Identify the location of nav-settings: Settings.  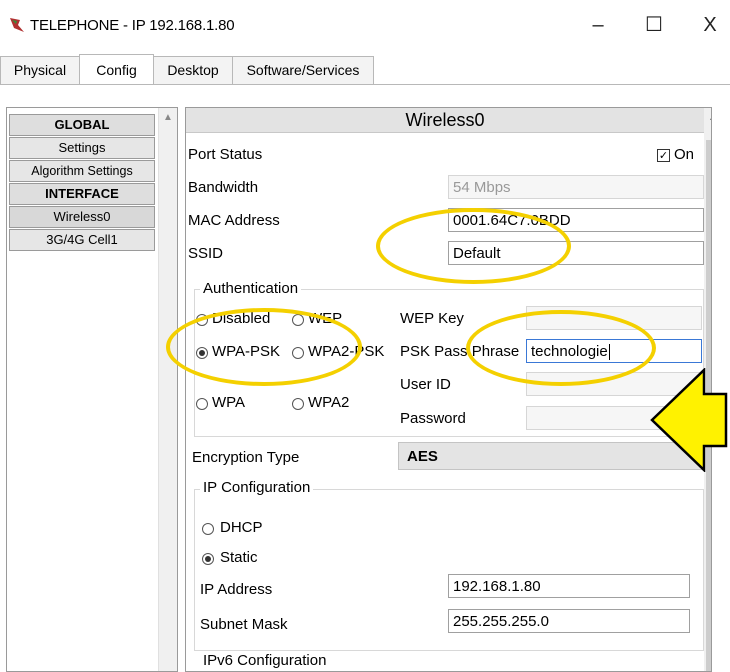
(82, 148).